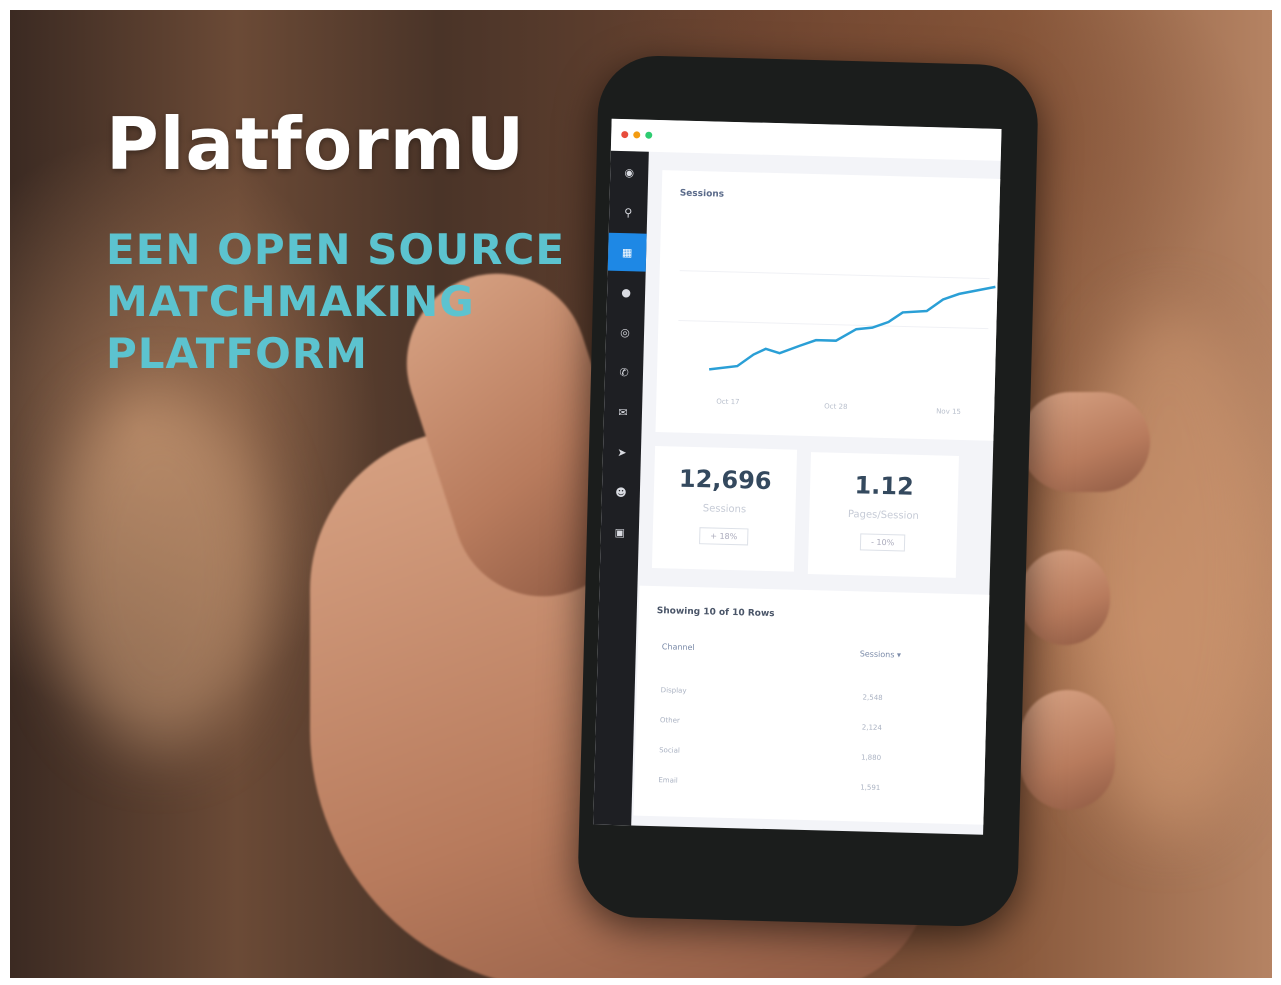 Image resolution: width=1281 pixels, height=985 pixels. What do you see at coordinates (624, 372) in the screenshot?
I see `phone-icon: ✆` at bounding box center [624, 372].